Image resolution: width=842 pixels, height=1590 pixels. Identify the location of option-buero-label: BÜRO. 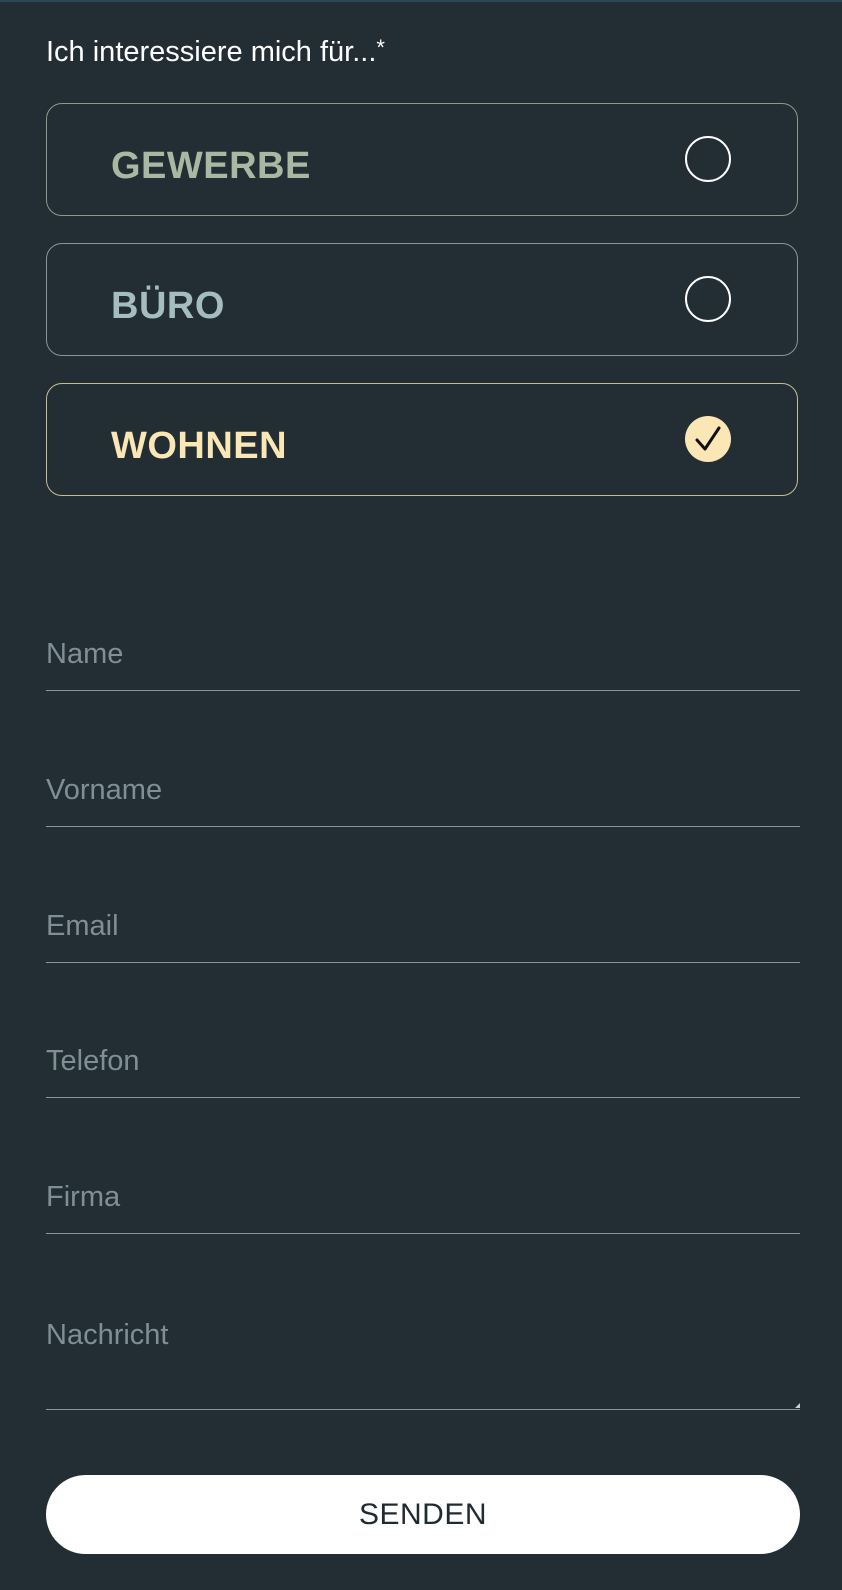
(168, 306).